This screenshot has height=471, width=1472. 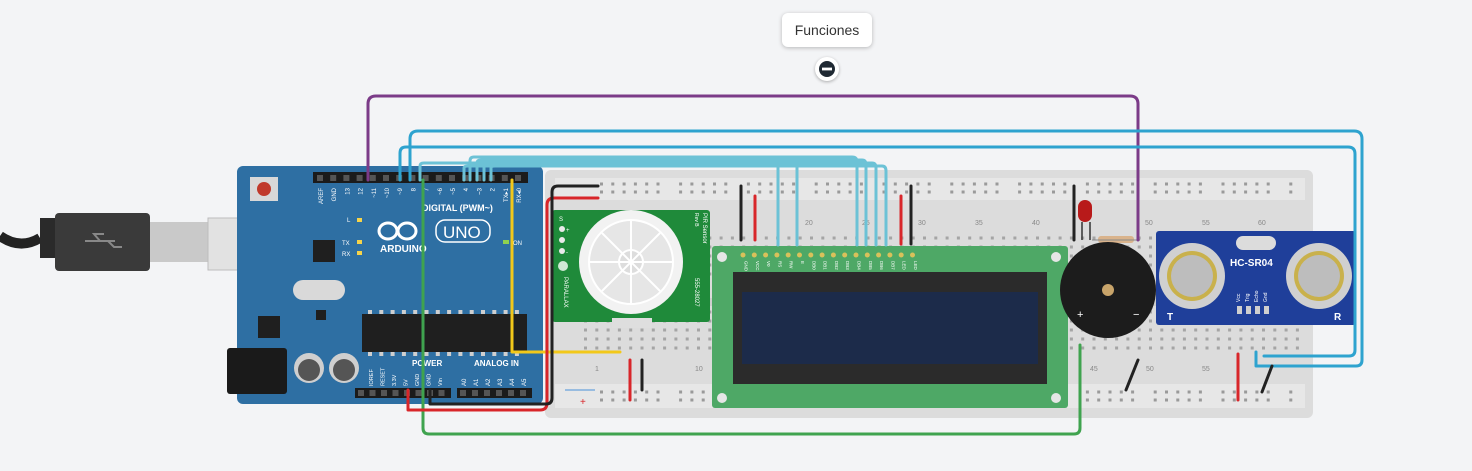 What do you see at coordinates (407, 382) in the screenshot?
I see `power-pin-label: 5V` at bounding box center [407, 382].